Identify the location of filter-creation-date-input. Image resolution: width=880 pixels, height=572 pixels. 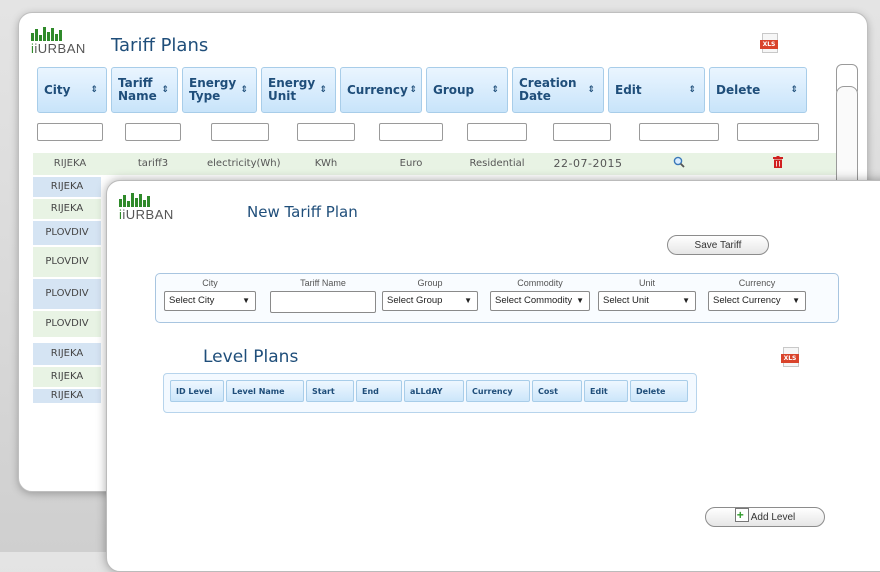
(582, 132).